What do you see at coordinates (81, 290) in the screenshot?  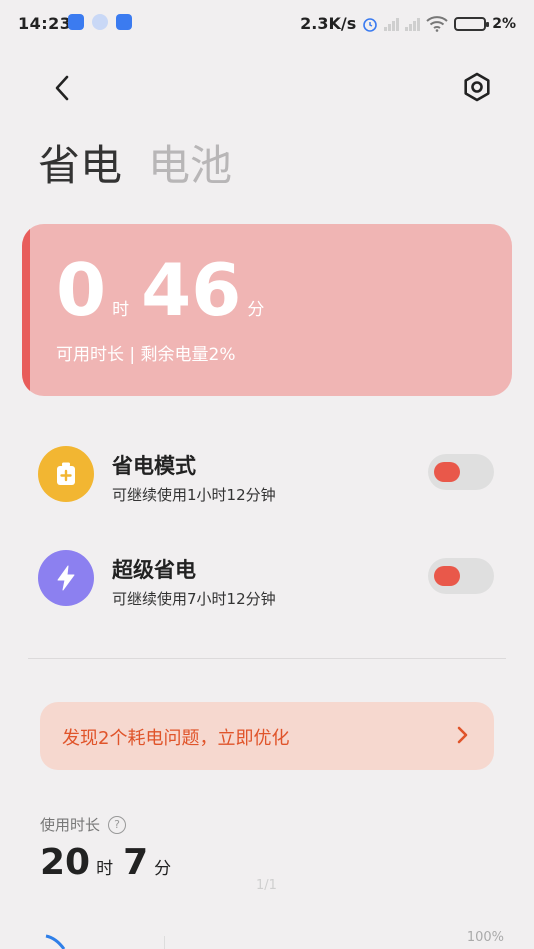 I see `remaining-hours: 0` at bounding box center [81, 290].